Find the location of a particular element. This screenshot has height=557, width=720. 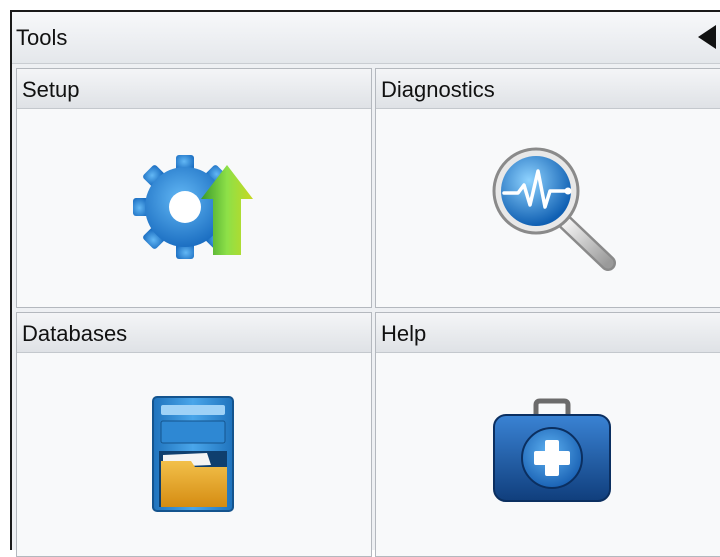

tile-label-setup: Setup is located at coordinates (51, 89).